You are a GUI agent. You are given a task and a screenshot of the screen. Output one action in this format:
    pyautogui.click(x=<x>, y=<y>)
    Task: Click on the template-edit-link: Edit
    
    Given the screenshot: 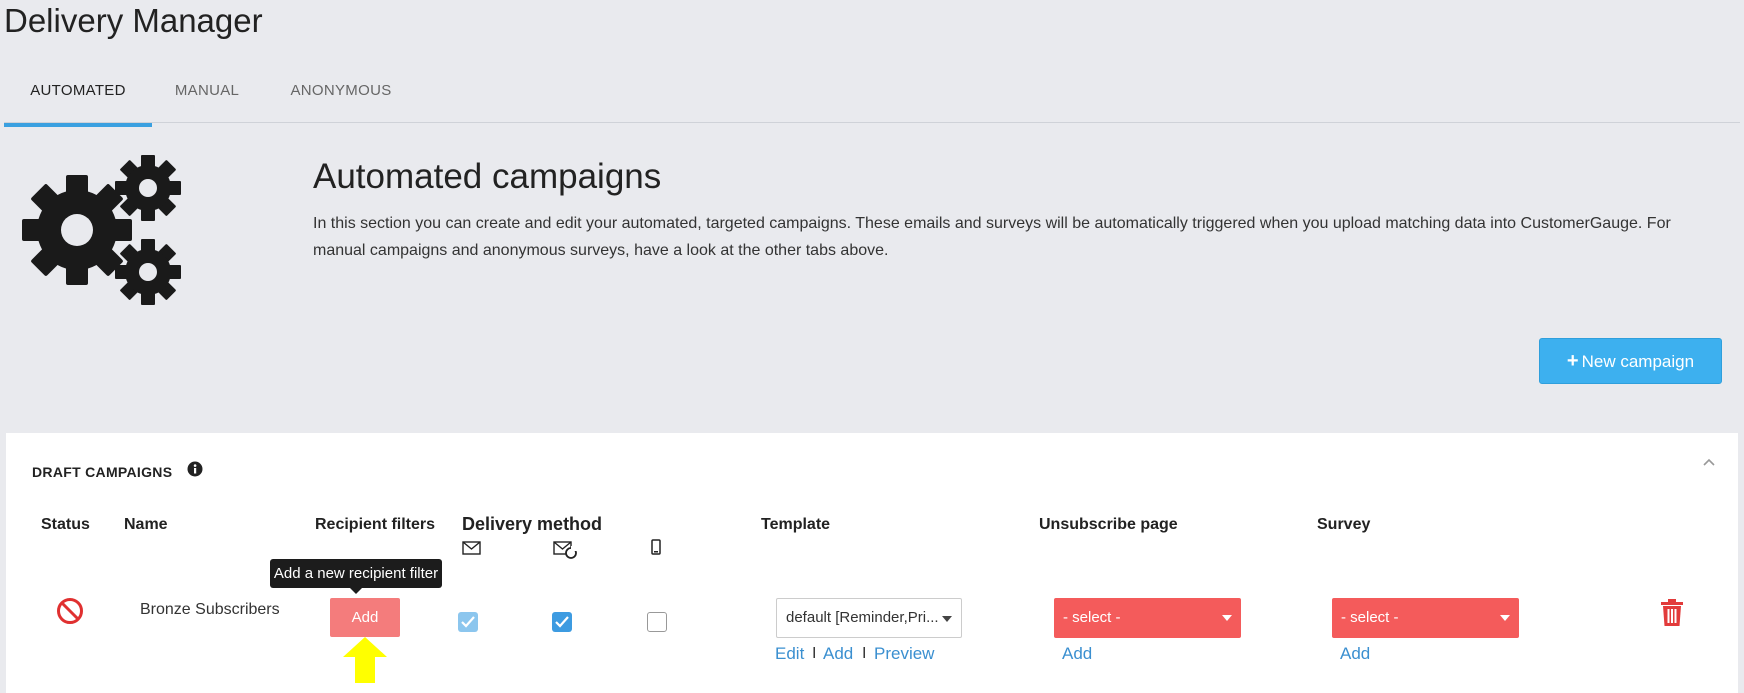 What is the action you would take?
    pyautogui.click(x=789, y=654)
    